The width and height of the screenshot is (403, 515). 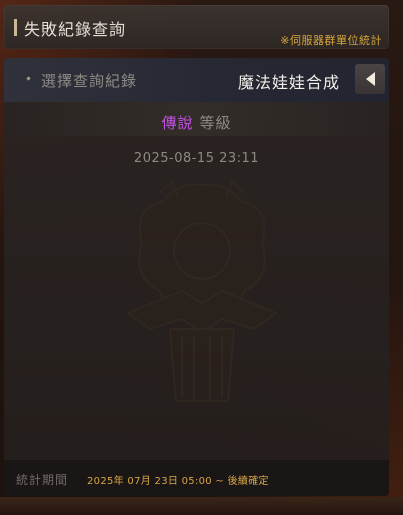 I want to click on arrow-left-icon, so click(x=370, y=79).